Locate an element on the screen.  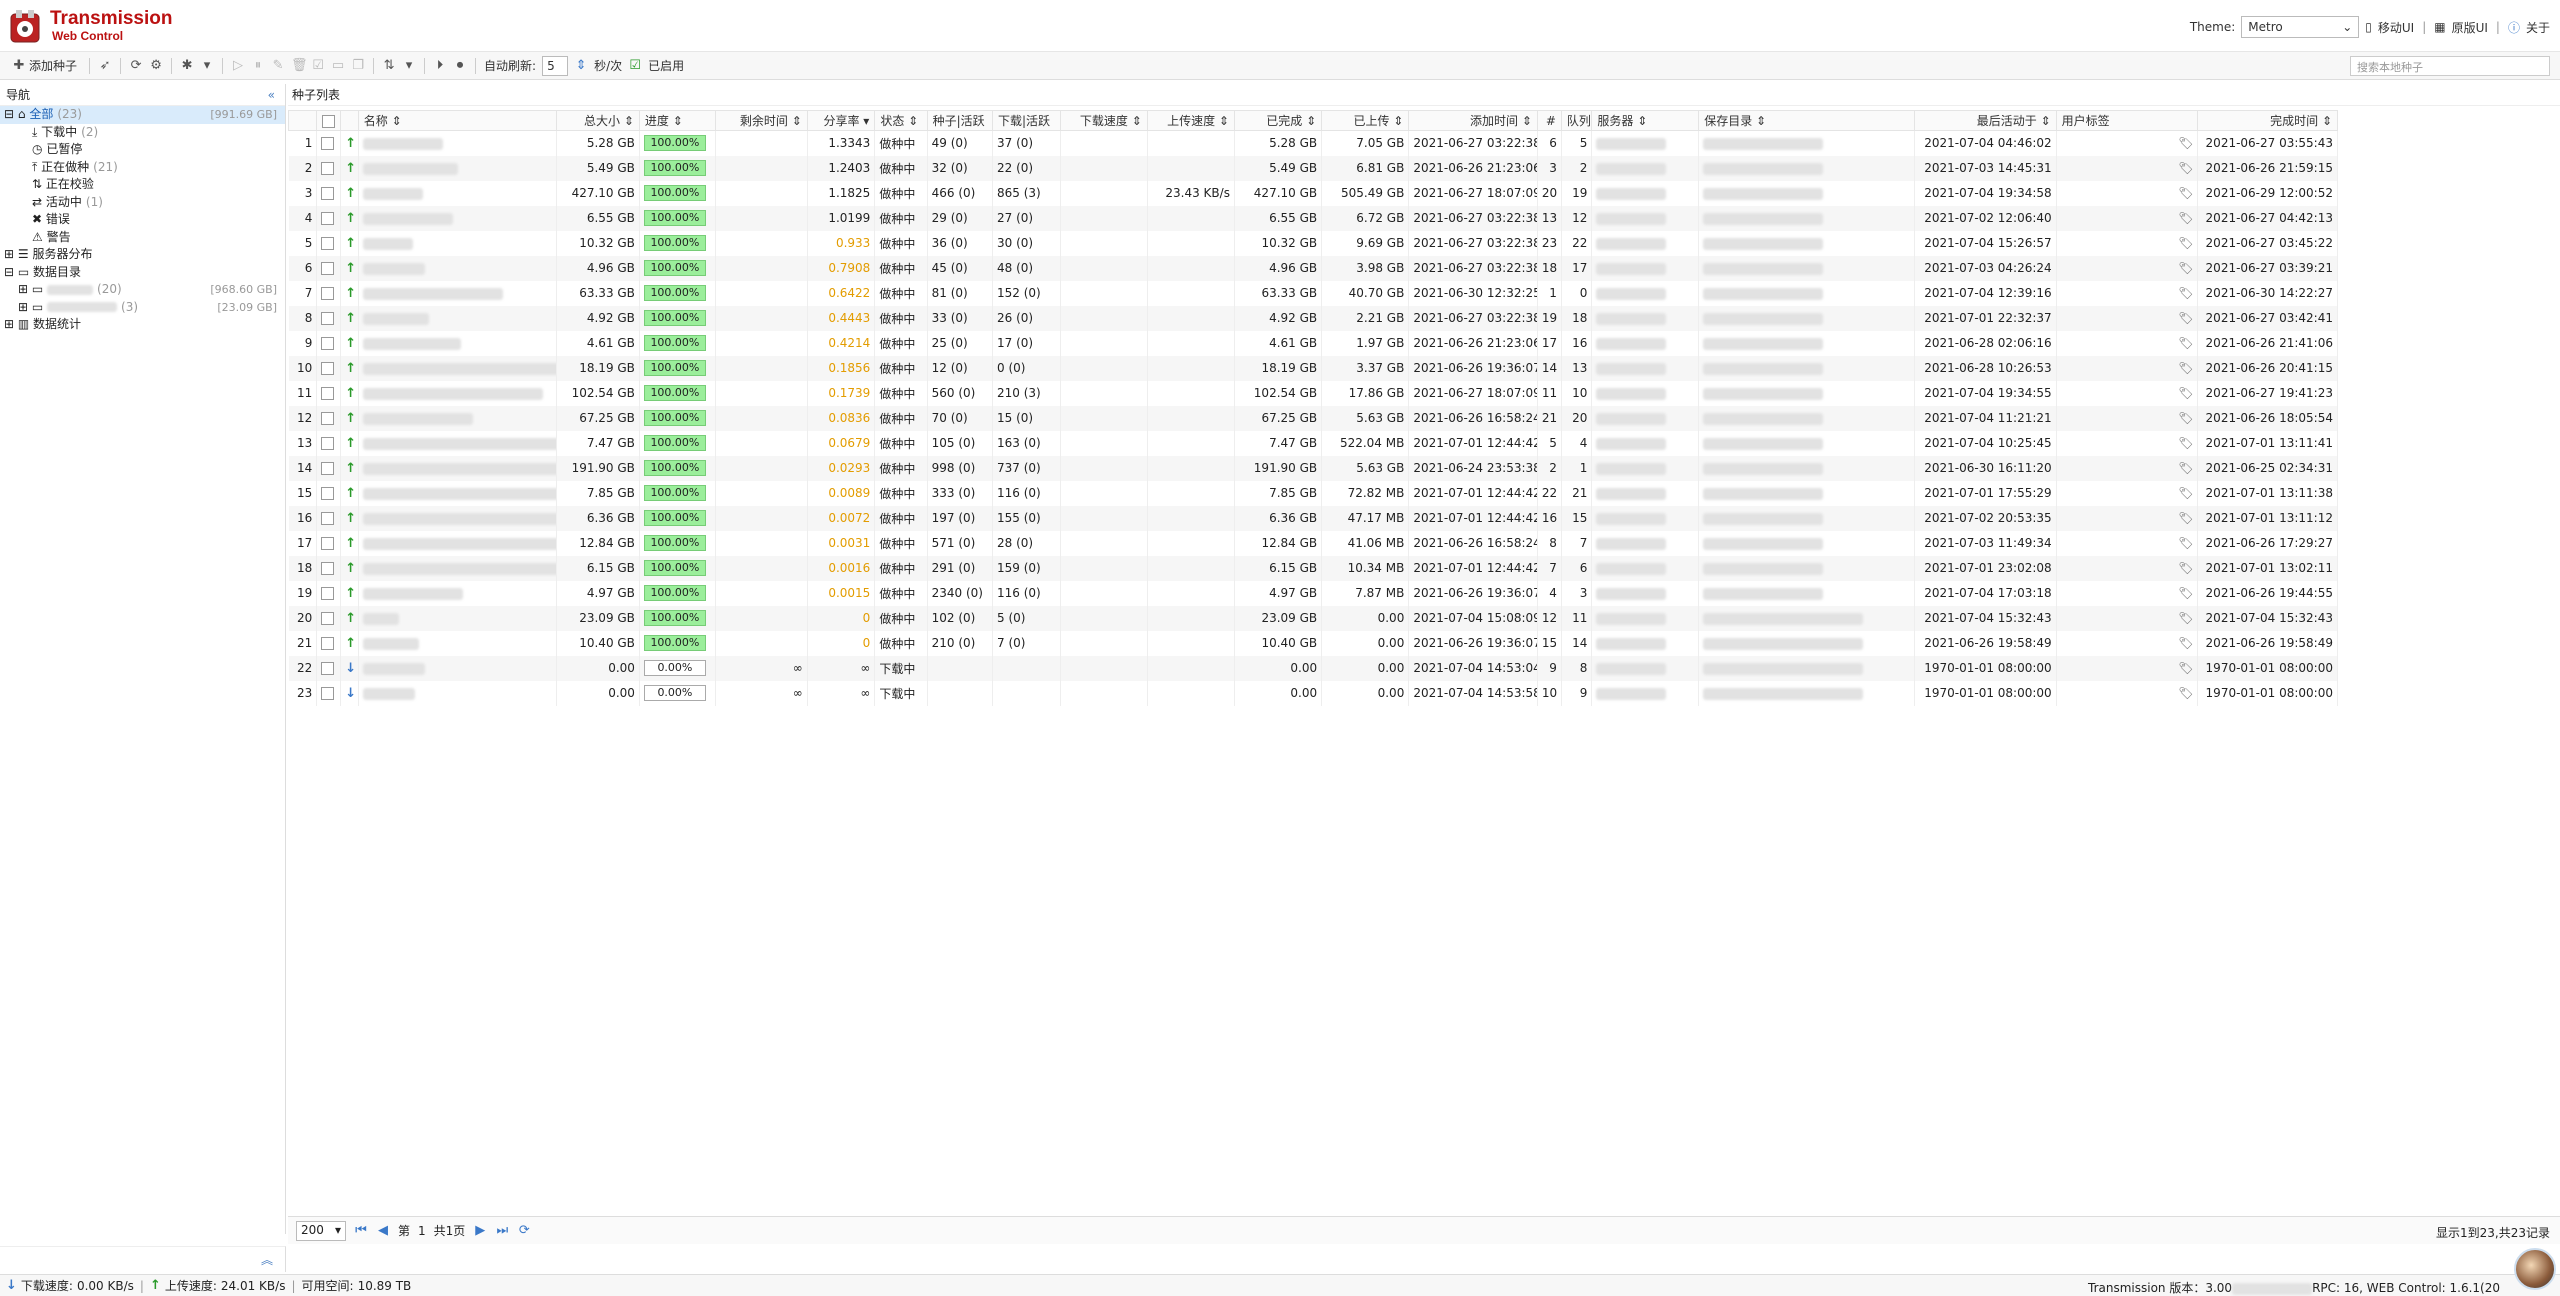
avatar is located at coordinates (2535, 1269).